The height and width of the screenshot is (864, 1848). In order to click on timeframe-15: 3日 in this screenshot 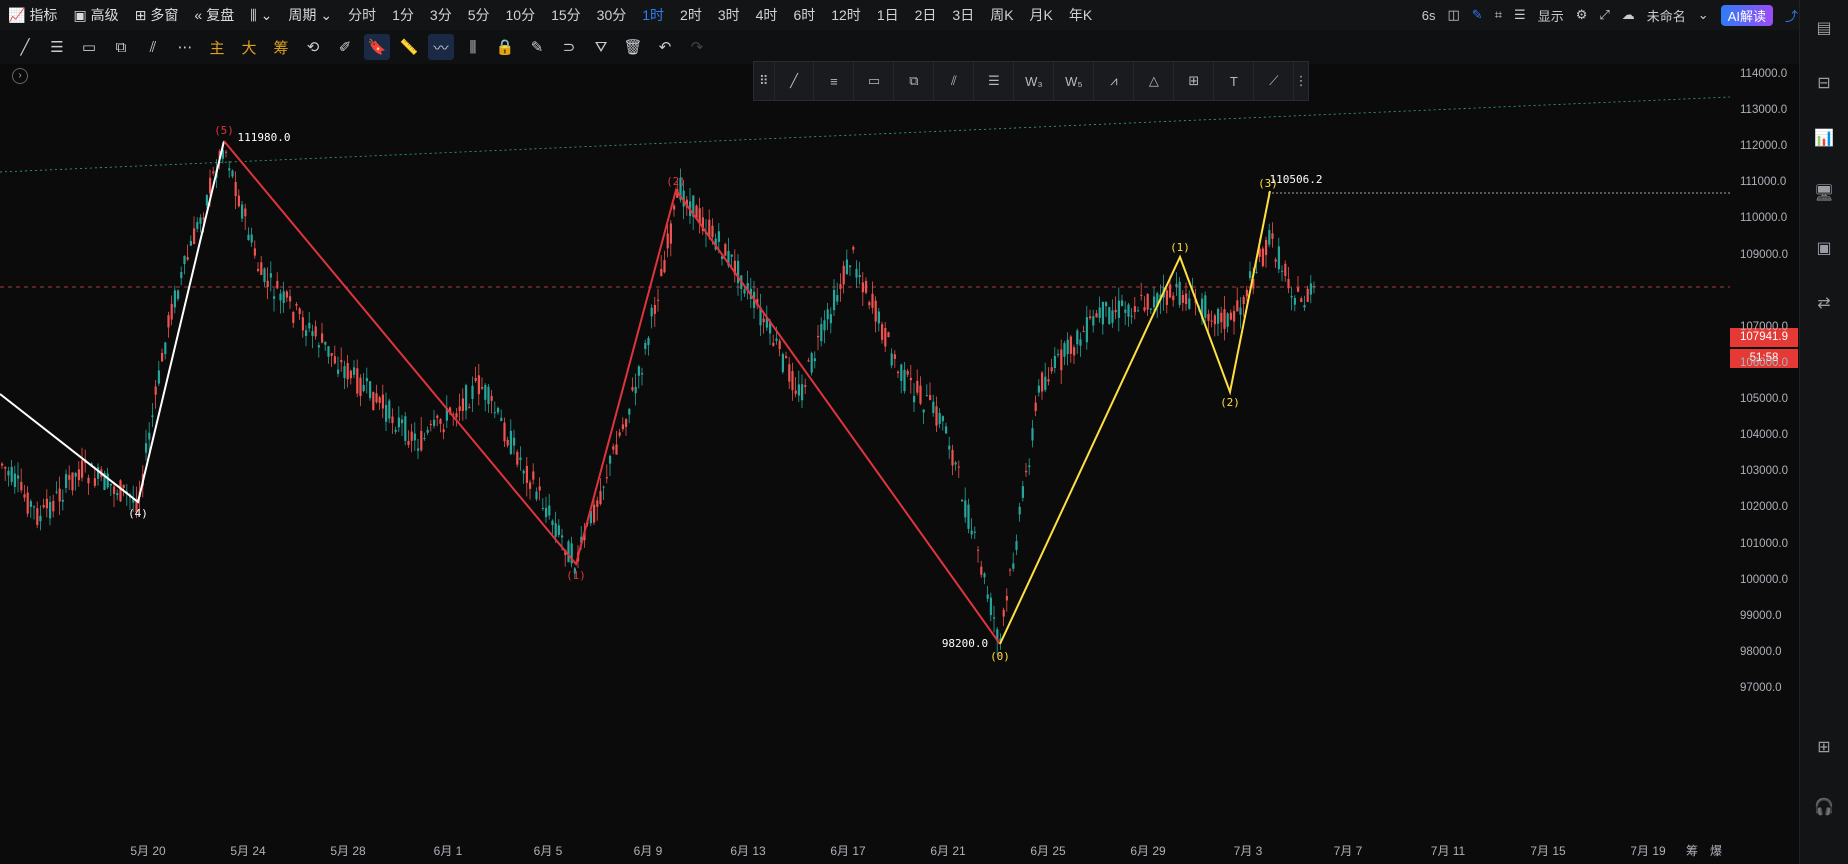, I will do `click(963, 15)`.